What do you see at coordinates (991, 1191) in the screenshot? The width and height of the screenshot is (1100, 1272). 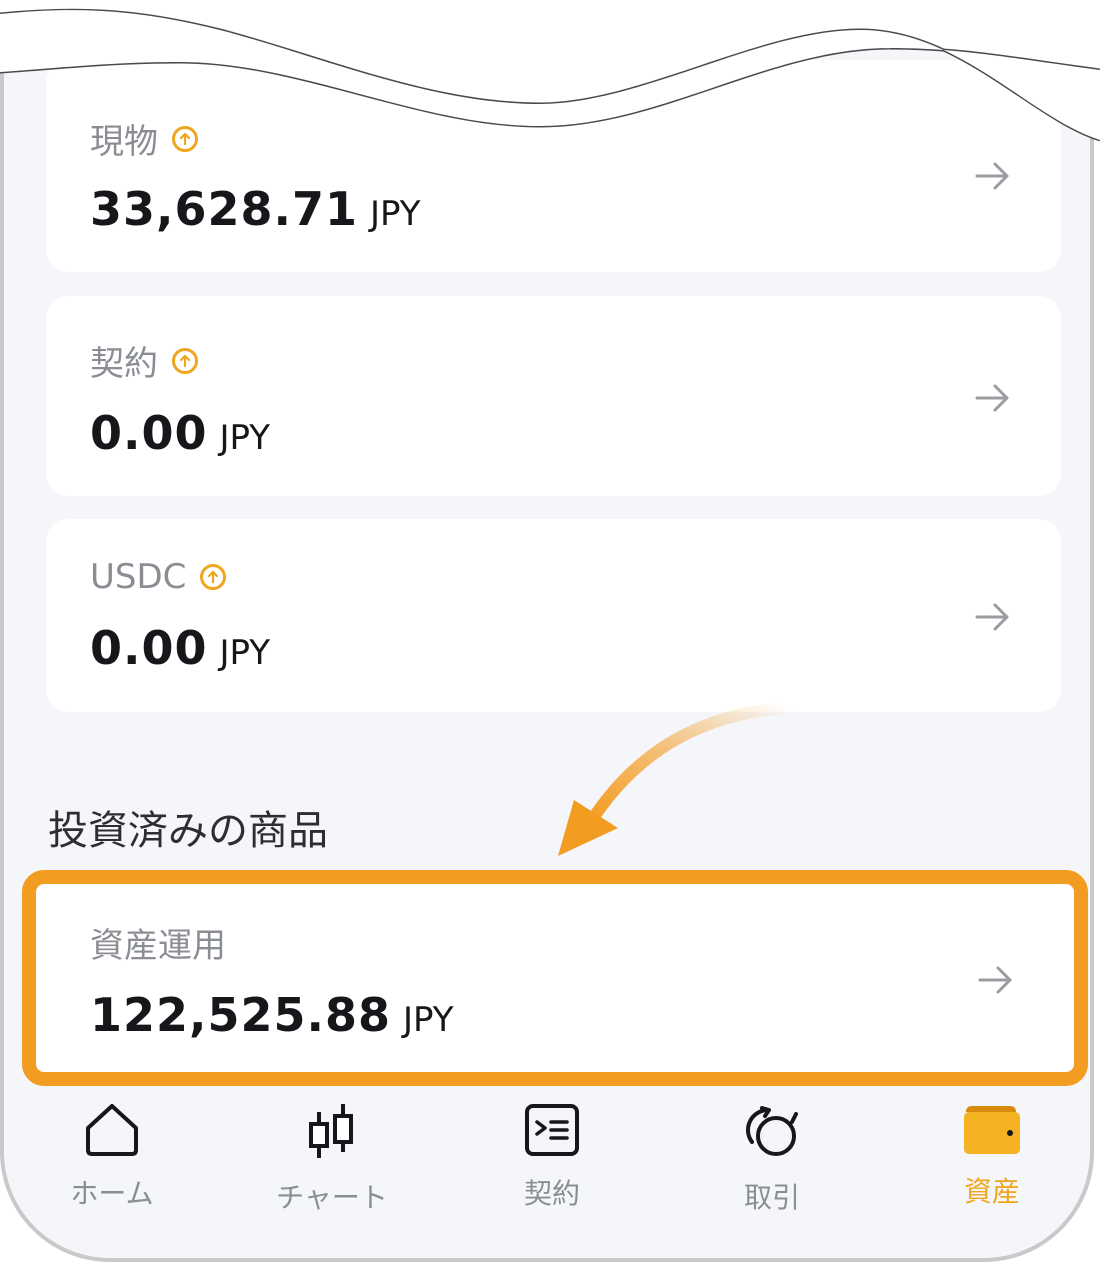 I see `nav-label-assets: 資産` at bounding box center [991, 1191].